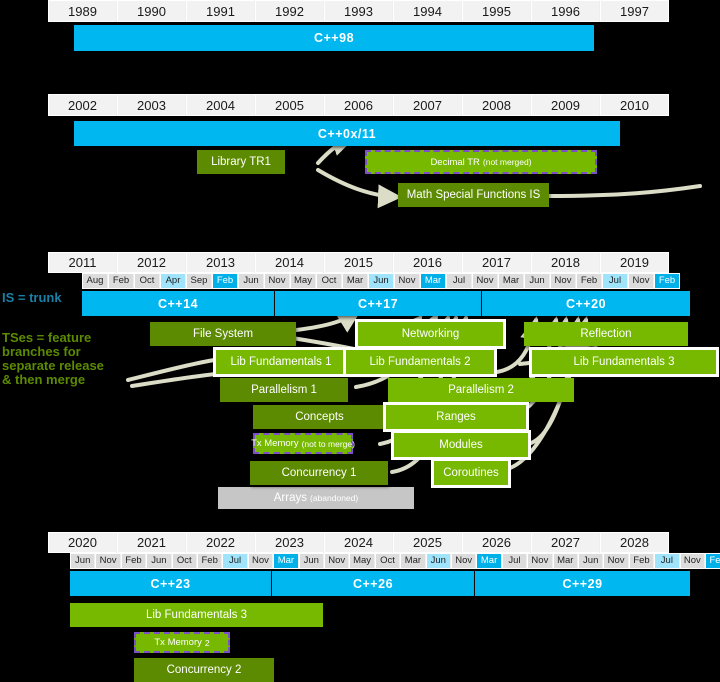  I want to click on feature-bar-label: Arrays, so click(290, 498).